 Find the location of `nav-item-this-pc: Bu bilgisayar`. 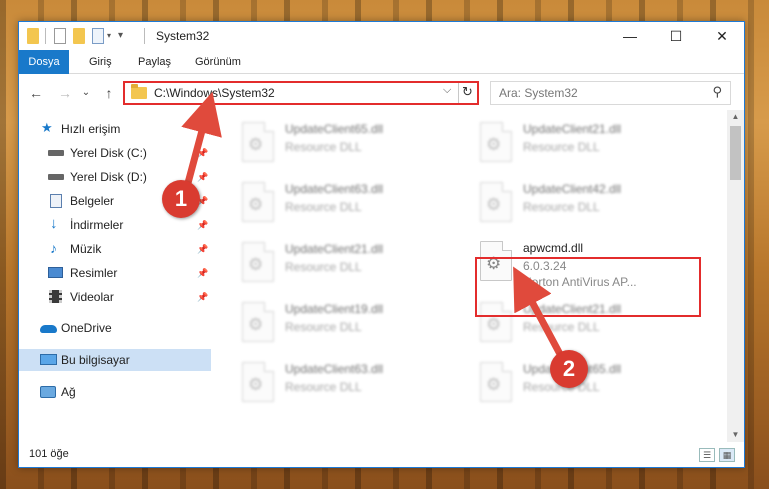

nav-item-this-pc: Bu bilgisayar is located at coordinates (115, 360).